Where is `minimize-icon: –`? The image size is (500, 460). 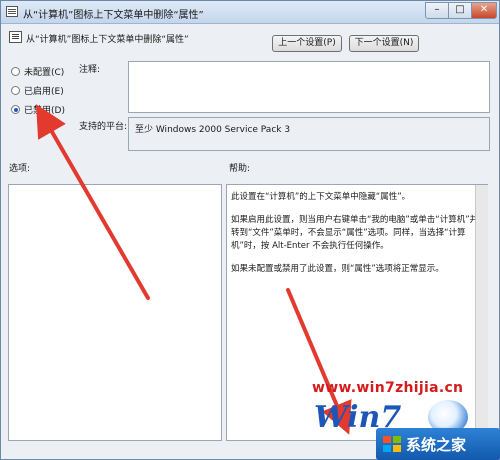
minimize-icon: – is located at coordinates (437, 9).